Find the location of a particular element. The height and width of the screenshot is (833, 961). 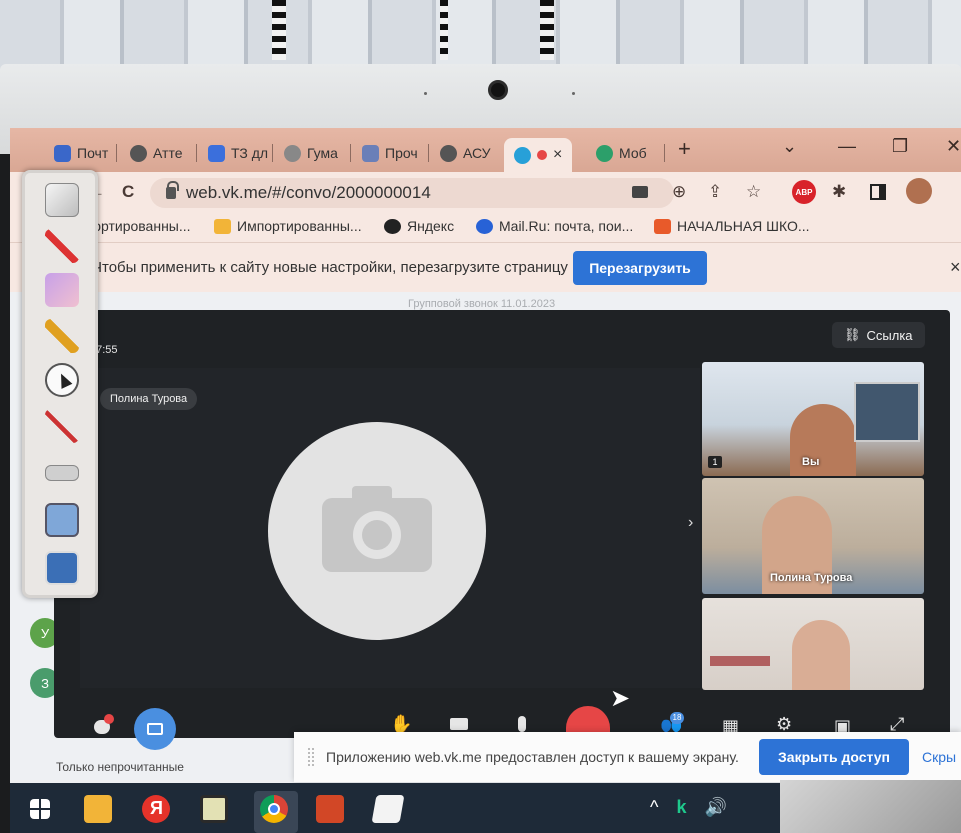

address-bar: web.vk.me/#/convo/2000000014 is located at coordinates (412, 193).